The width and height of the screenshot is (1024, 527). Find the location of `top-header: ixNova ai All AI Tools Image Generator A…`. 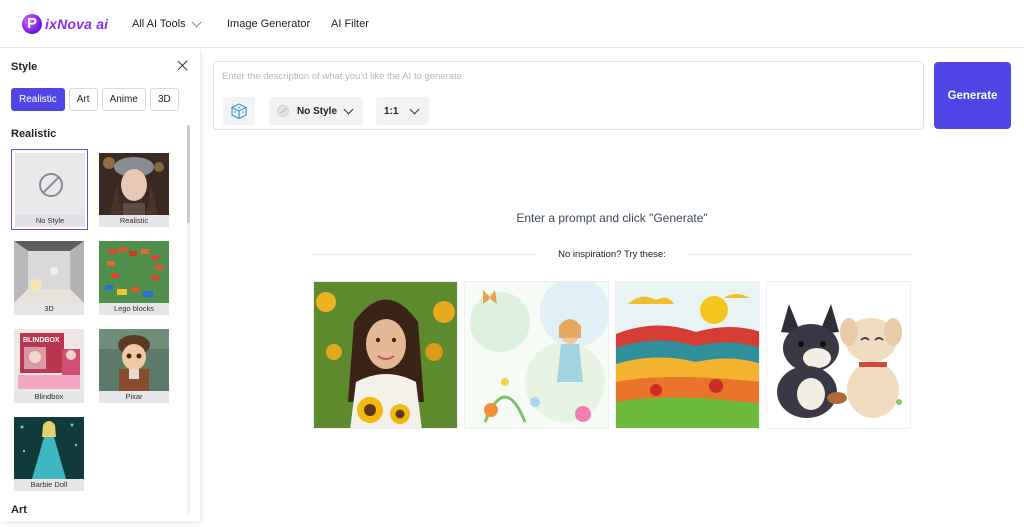

top-header: ixNova ai All AI Tools Image Generator A… is located at coordinates (512, 24).